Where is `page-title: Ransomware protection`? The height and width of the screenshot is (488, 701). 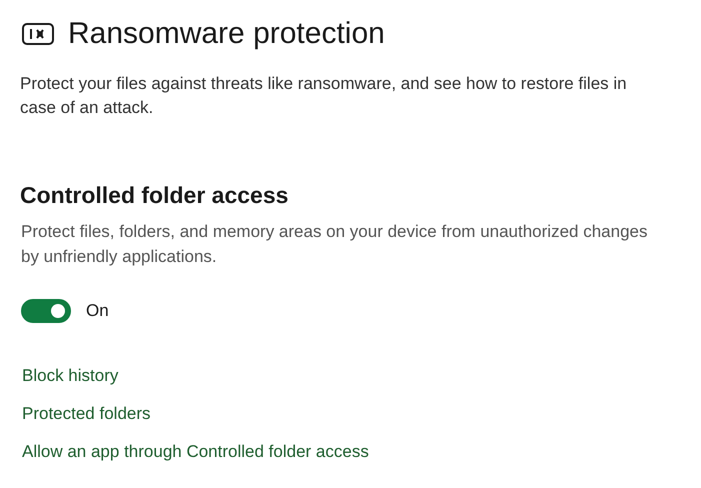
page-title: Ransomware protection is located at coordinates (226, 34).